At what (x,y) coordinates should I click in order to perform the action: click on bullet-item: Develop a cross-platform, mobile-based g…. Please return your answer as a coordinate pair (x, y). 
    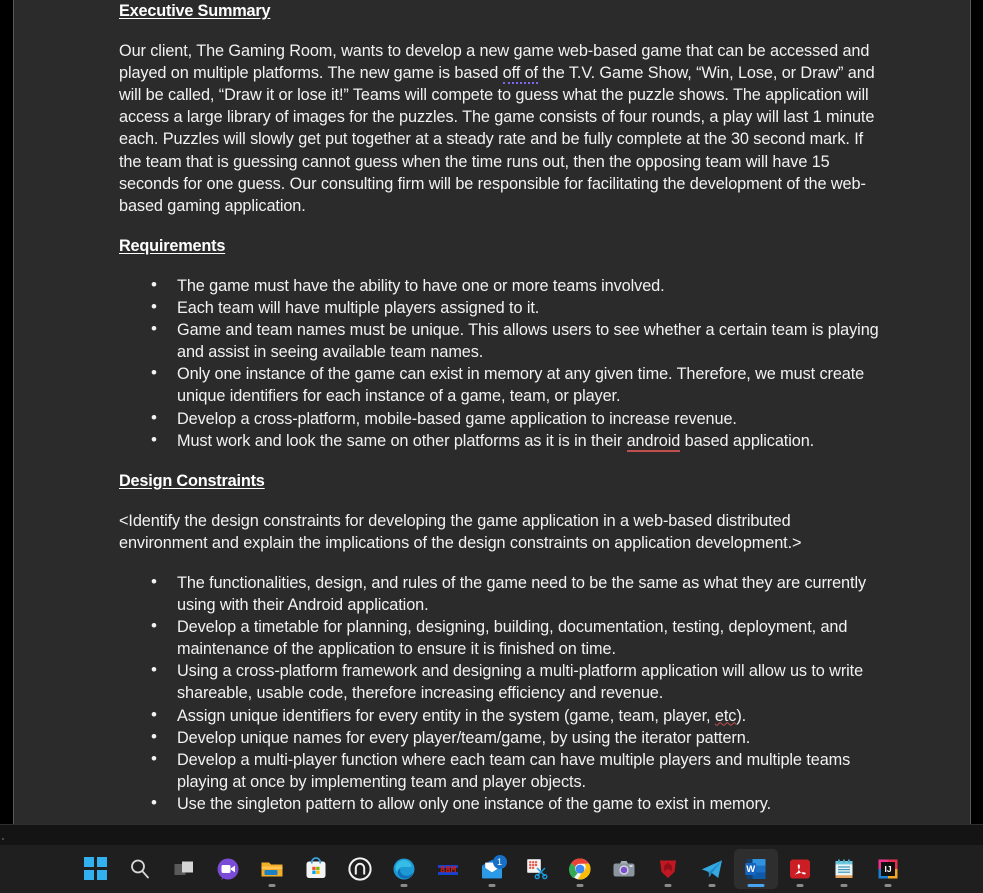
    Looking at the image, I should click on (499, 418).